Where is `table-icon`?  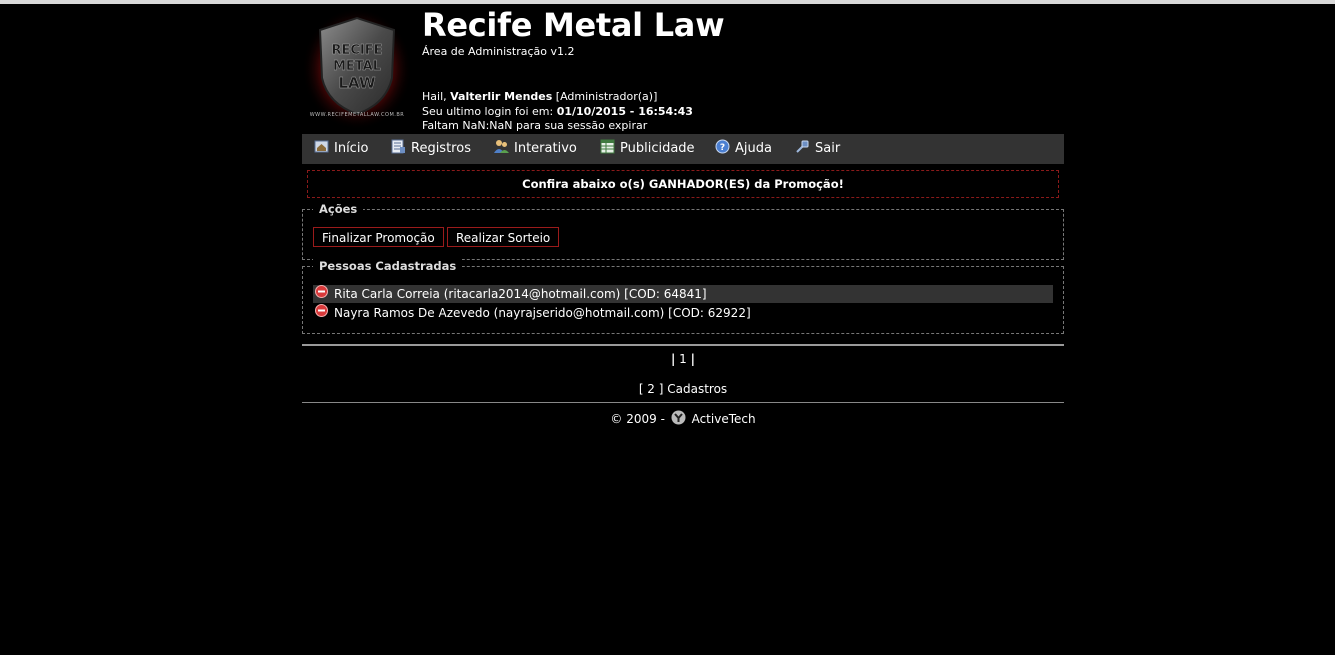 table-icon is located at coordinates (607, 146).